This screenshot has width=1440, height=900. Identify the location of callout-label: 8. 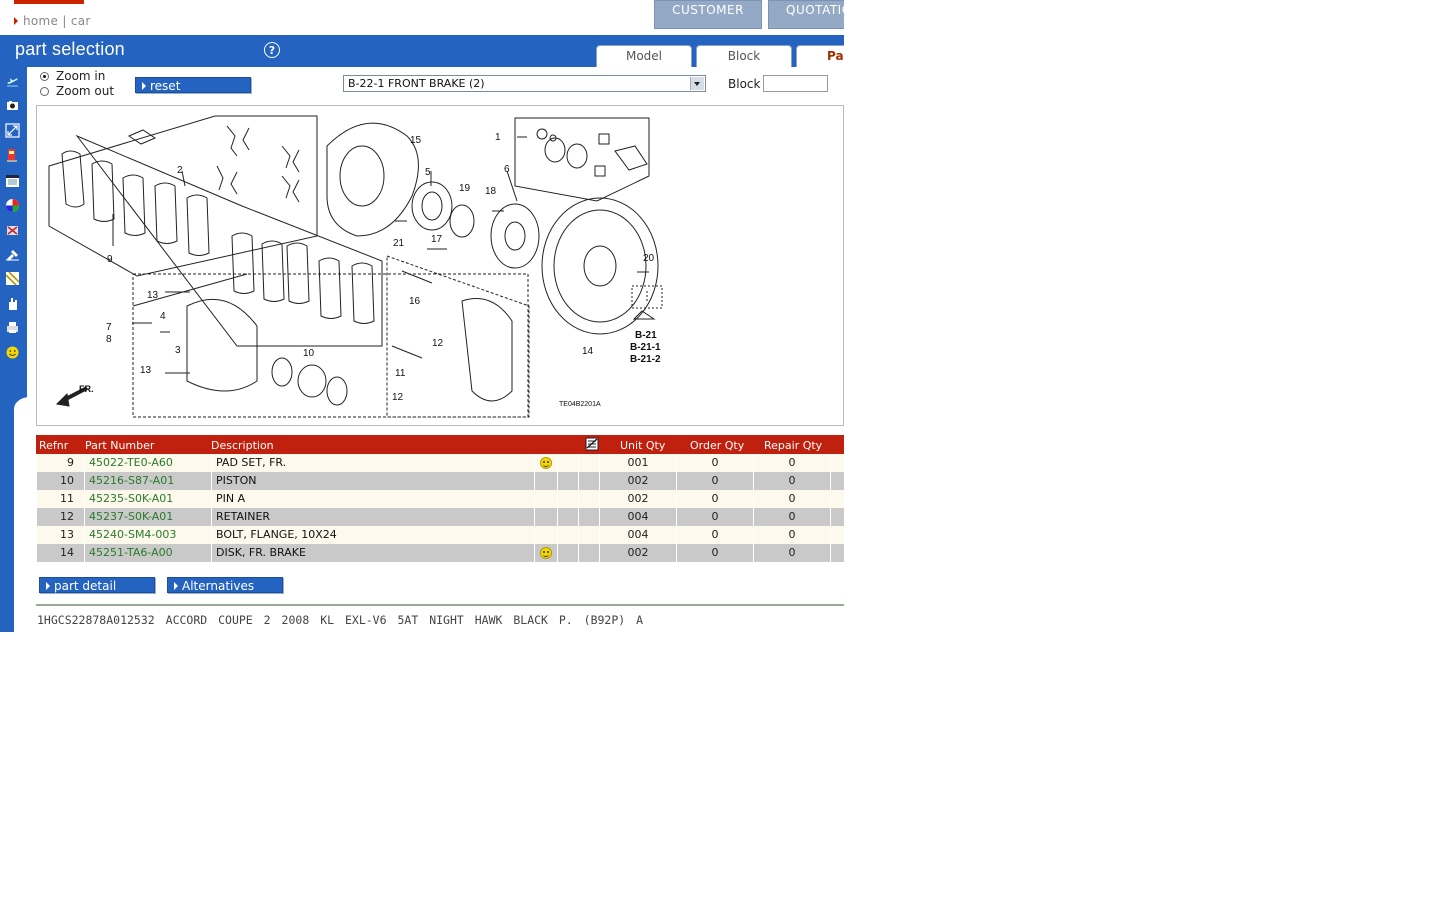
(109, 339).